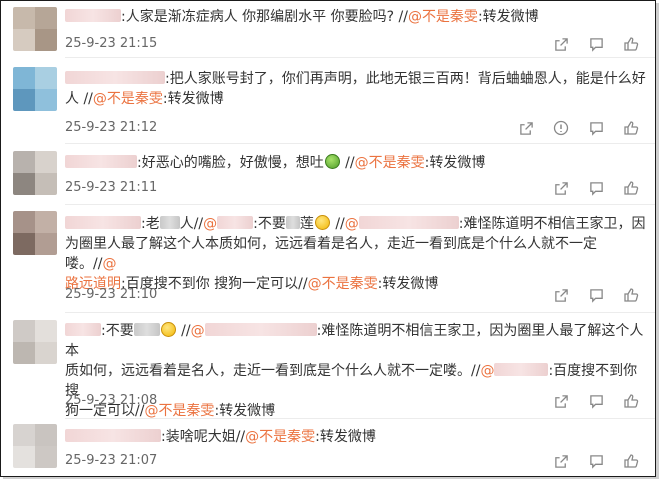 This screenshot has width=660, height=479. Describe the element at coordinates (111, 43) in the screenshot. I see `comment-timestamp: 25-9-23 21:15` at that location.